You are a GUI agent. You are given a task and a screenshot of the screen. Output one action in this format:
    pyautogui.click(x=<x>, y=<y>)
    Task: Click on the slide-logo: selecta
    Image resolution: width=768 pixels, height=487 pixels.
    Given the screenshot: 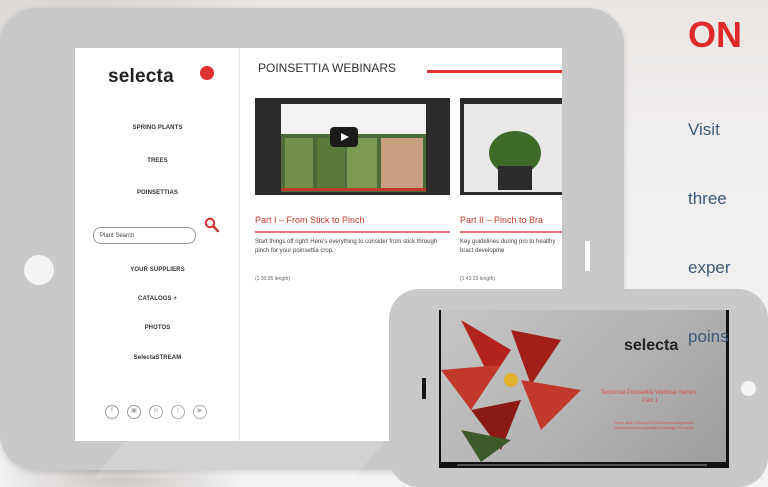 What is the action you would take?
    pyautogui.click(x=651, y=345)
    